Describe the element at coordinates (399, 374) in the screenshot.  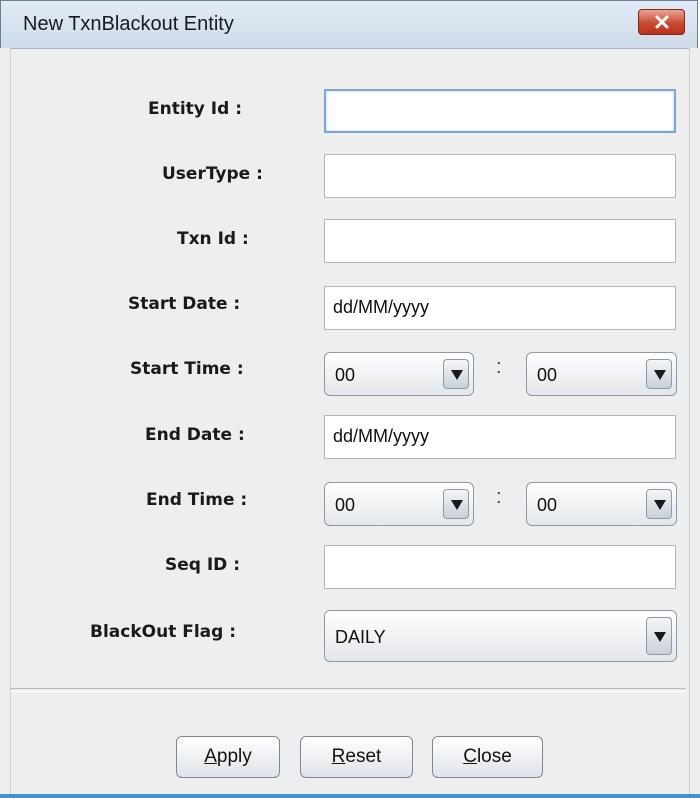
I see `start-hour-select: 00` at that location.